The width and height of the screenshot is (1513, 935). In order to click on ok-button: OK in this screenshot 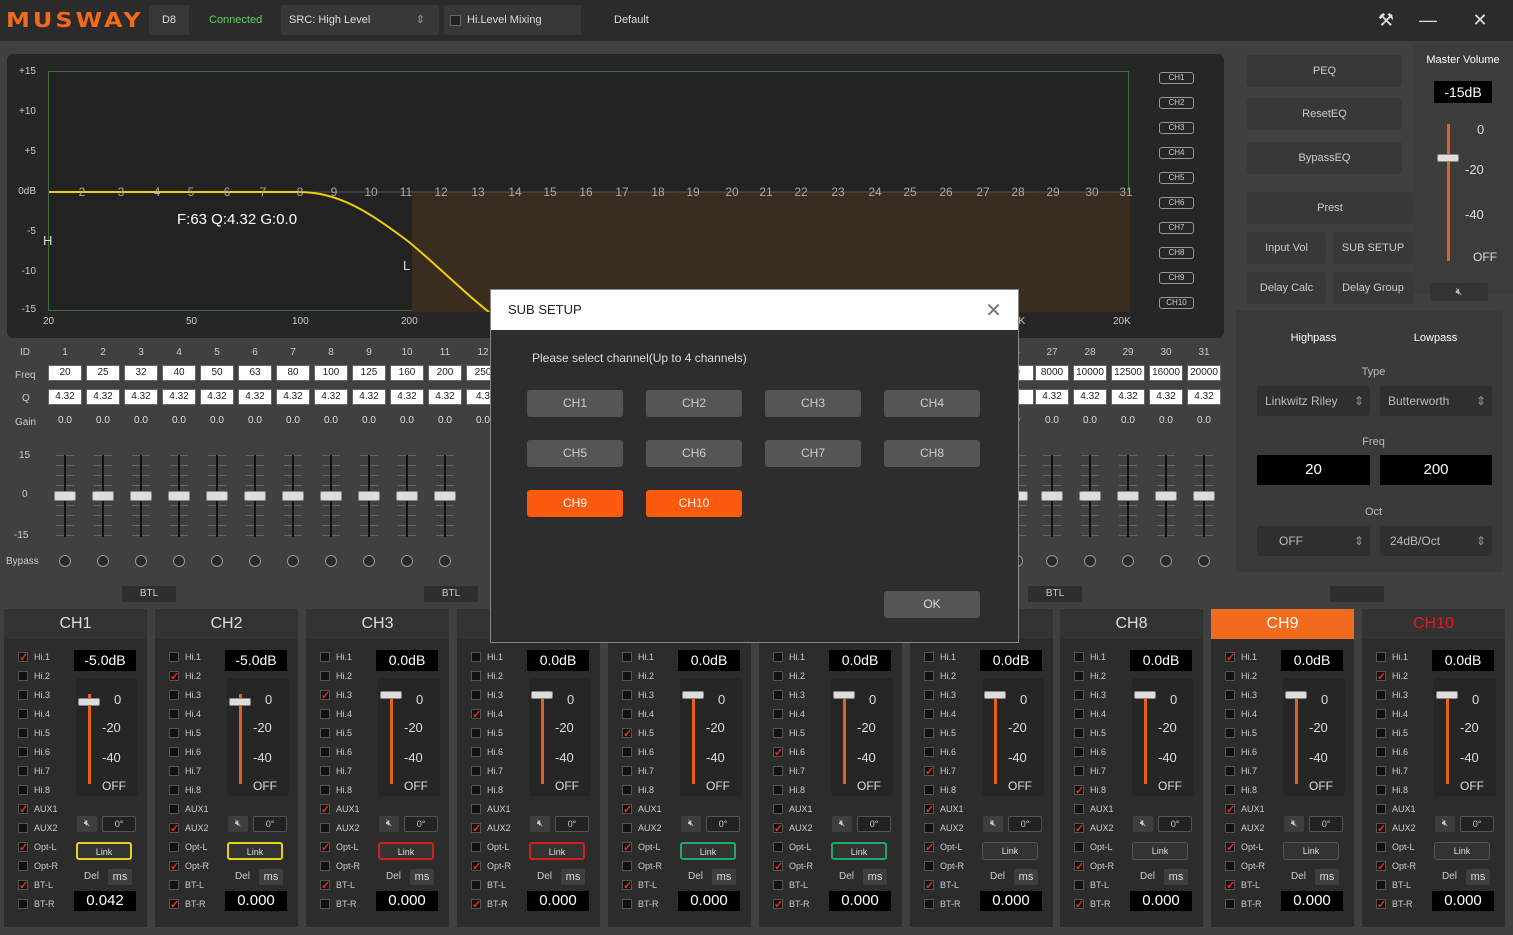, I will do `click(932, 604)`.